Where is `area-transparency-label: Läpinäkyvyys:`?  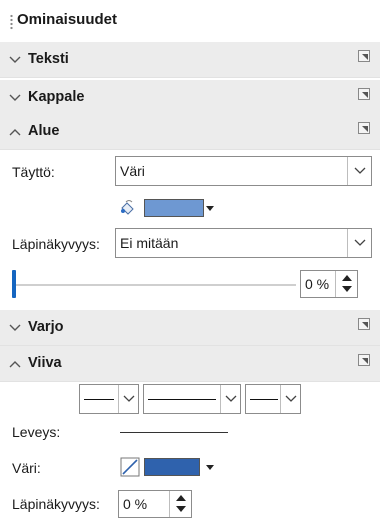 area-transparency-label: Läpinäkyvyys: is located at coordinates (56, 244).